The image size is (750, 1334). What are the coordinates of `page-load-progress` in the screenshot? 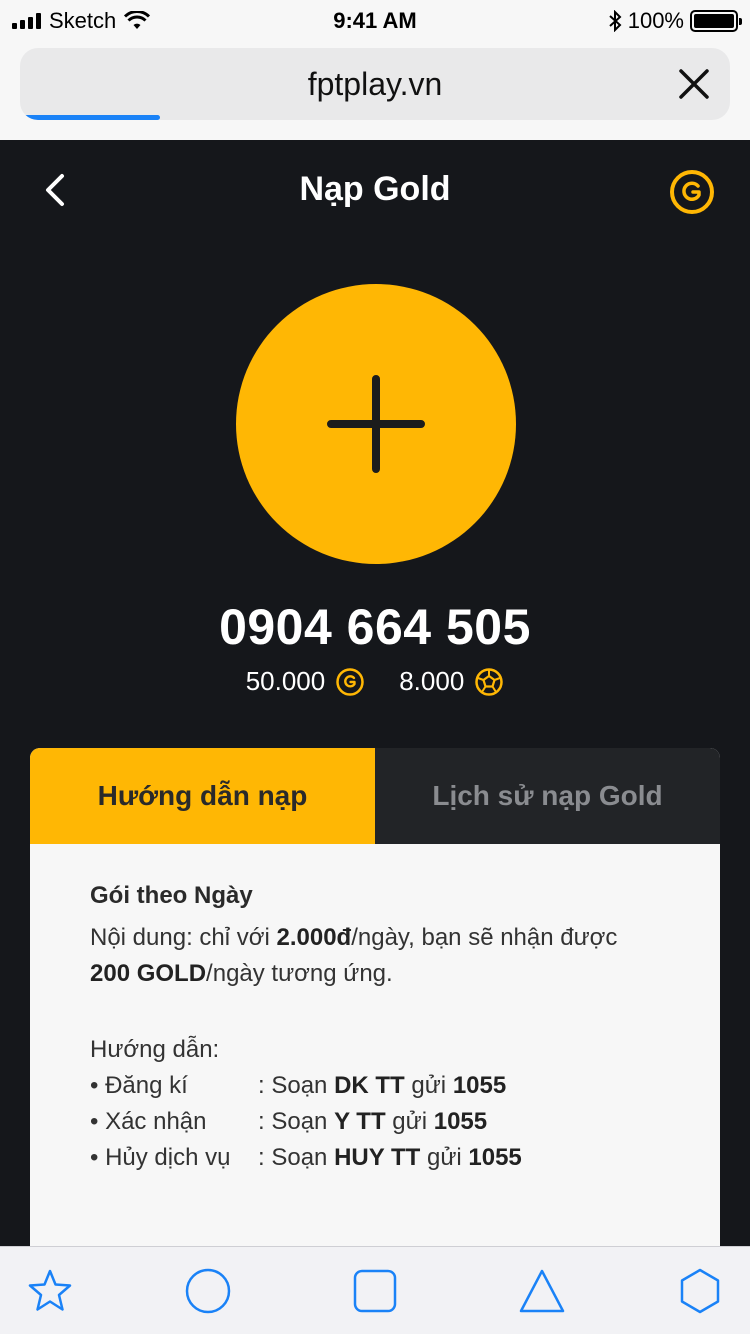 It's located at (92, 117).